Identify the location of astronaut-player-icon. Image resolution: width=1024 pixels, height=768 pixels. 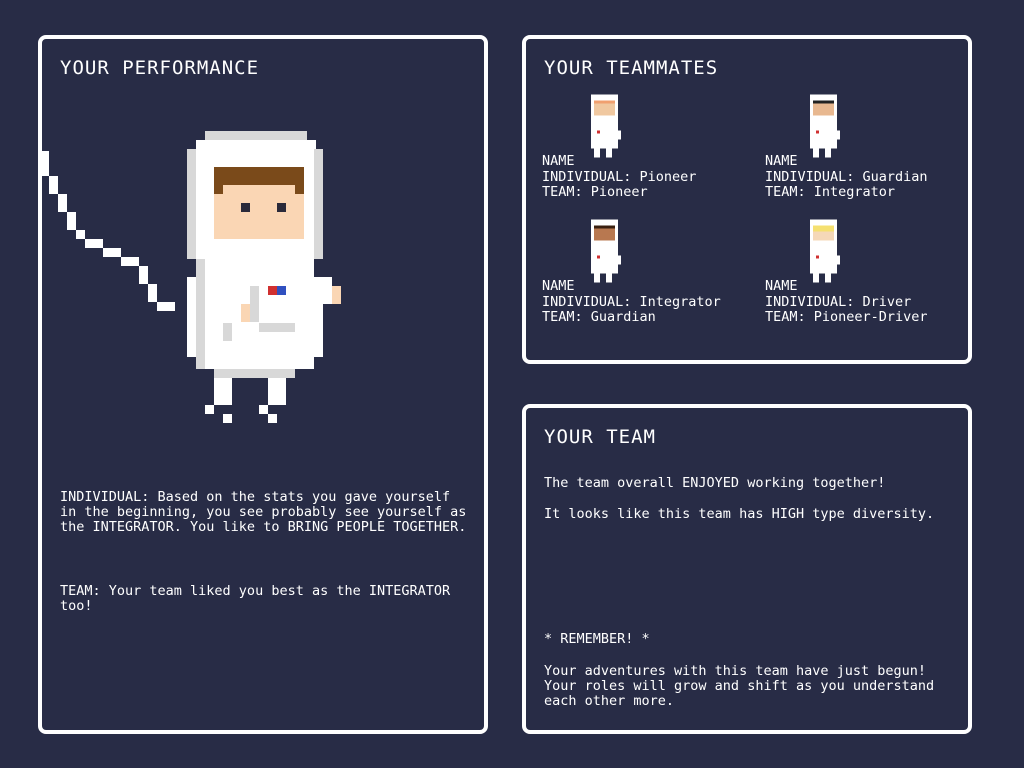
(190, 277).